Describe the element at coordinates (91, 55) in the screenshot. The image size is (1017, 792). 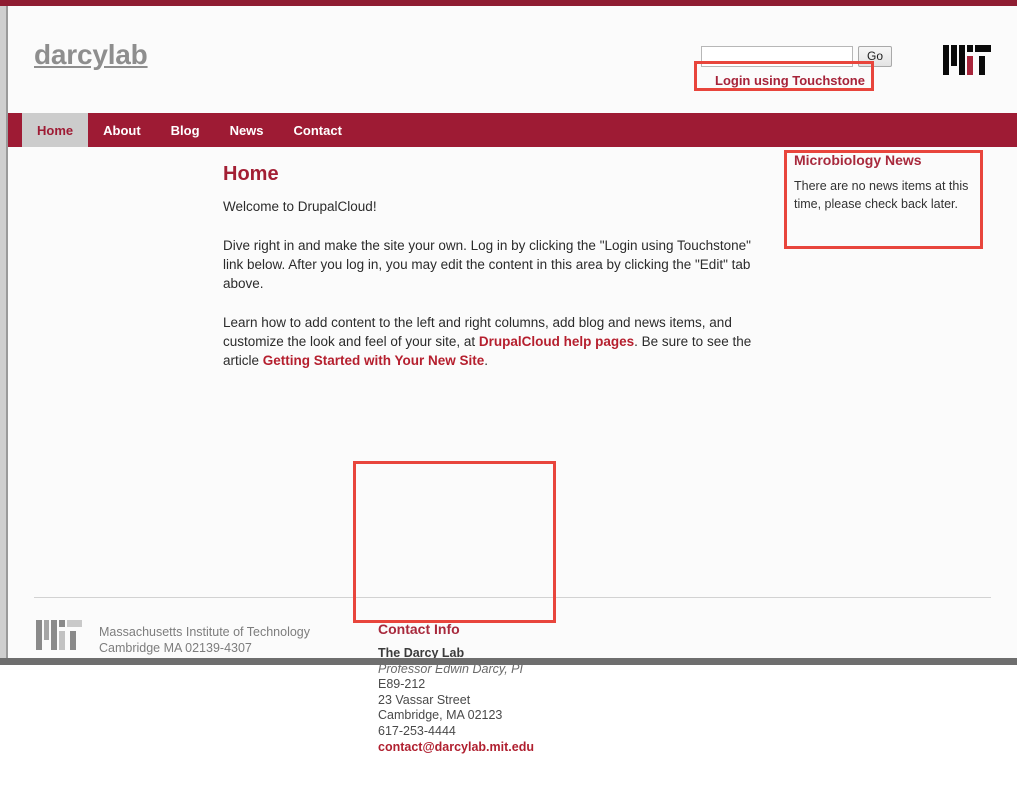
I see `site-title-logo: darcylab` at that location.